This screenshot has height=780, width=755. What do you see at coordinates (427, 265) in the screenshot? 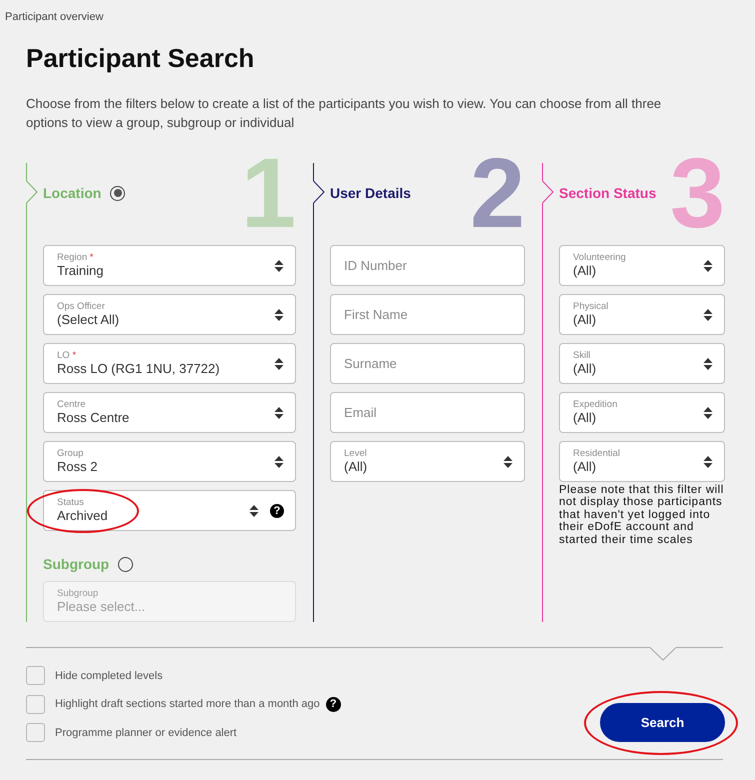
I see `text-input: ID Number` at bounding box center [427, 265].